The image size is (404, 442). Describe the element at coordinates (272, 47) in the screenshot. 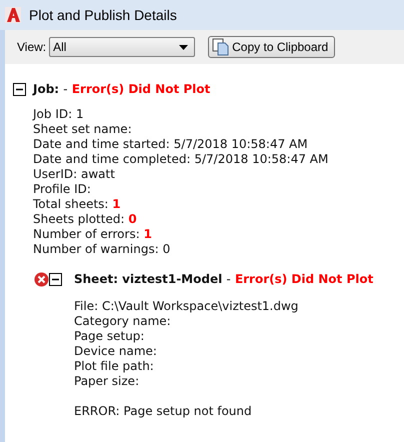

I see `copy-to-clipboard-button: Copy to Clipboard` at that location.